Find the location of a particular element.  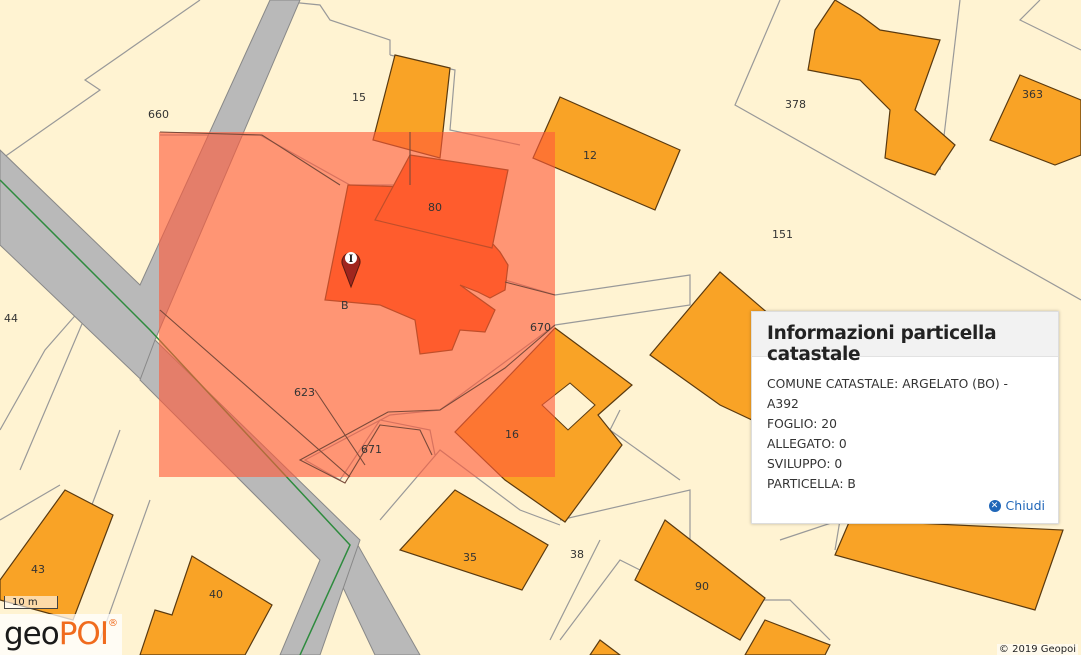

parcel-label-15: 15 is located at coordinates (359, 97).